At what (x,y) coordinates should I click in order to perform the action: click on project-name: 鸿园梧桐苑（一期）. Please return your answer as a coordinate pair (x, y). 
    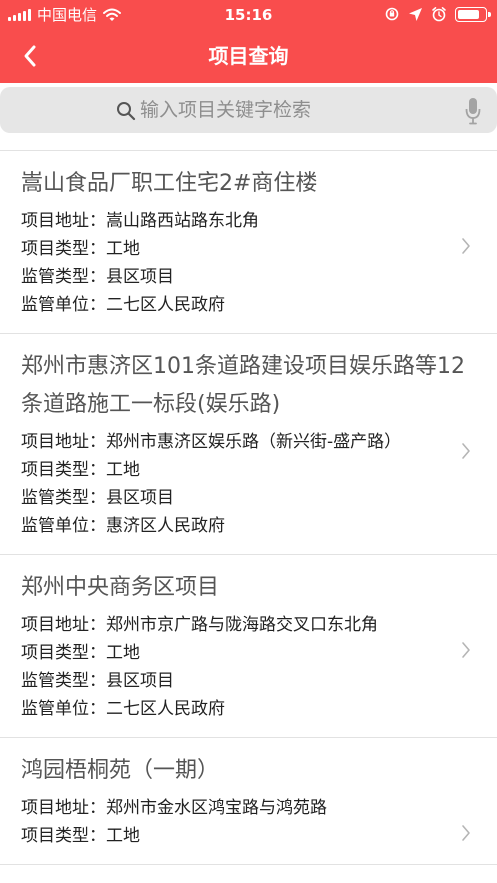
    Looking at the image, I should click on (120, 770).